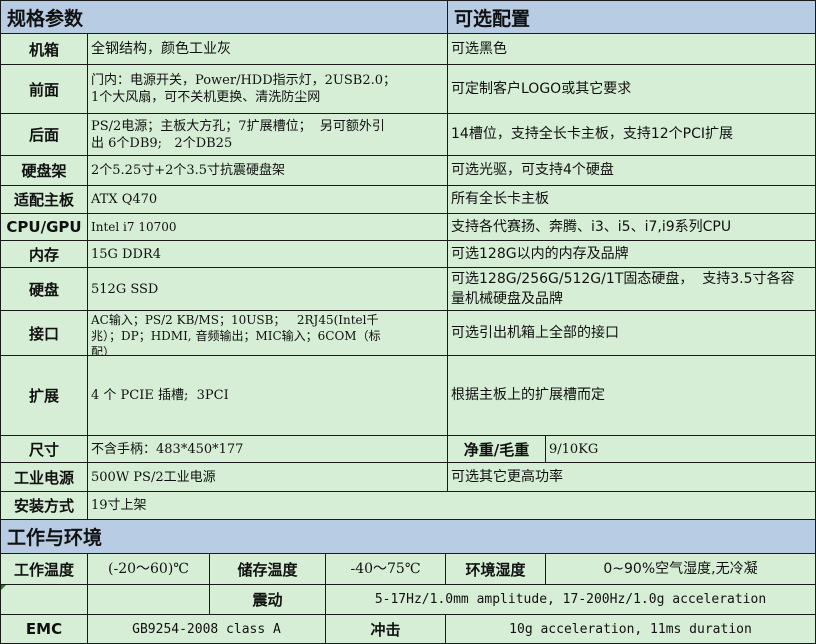  What do you see at coordinates (44, 569) in the screenshot?
I see `label-op-temp: 工作温度` at bounding box center [44, 569].